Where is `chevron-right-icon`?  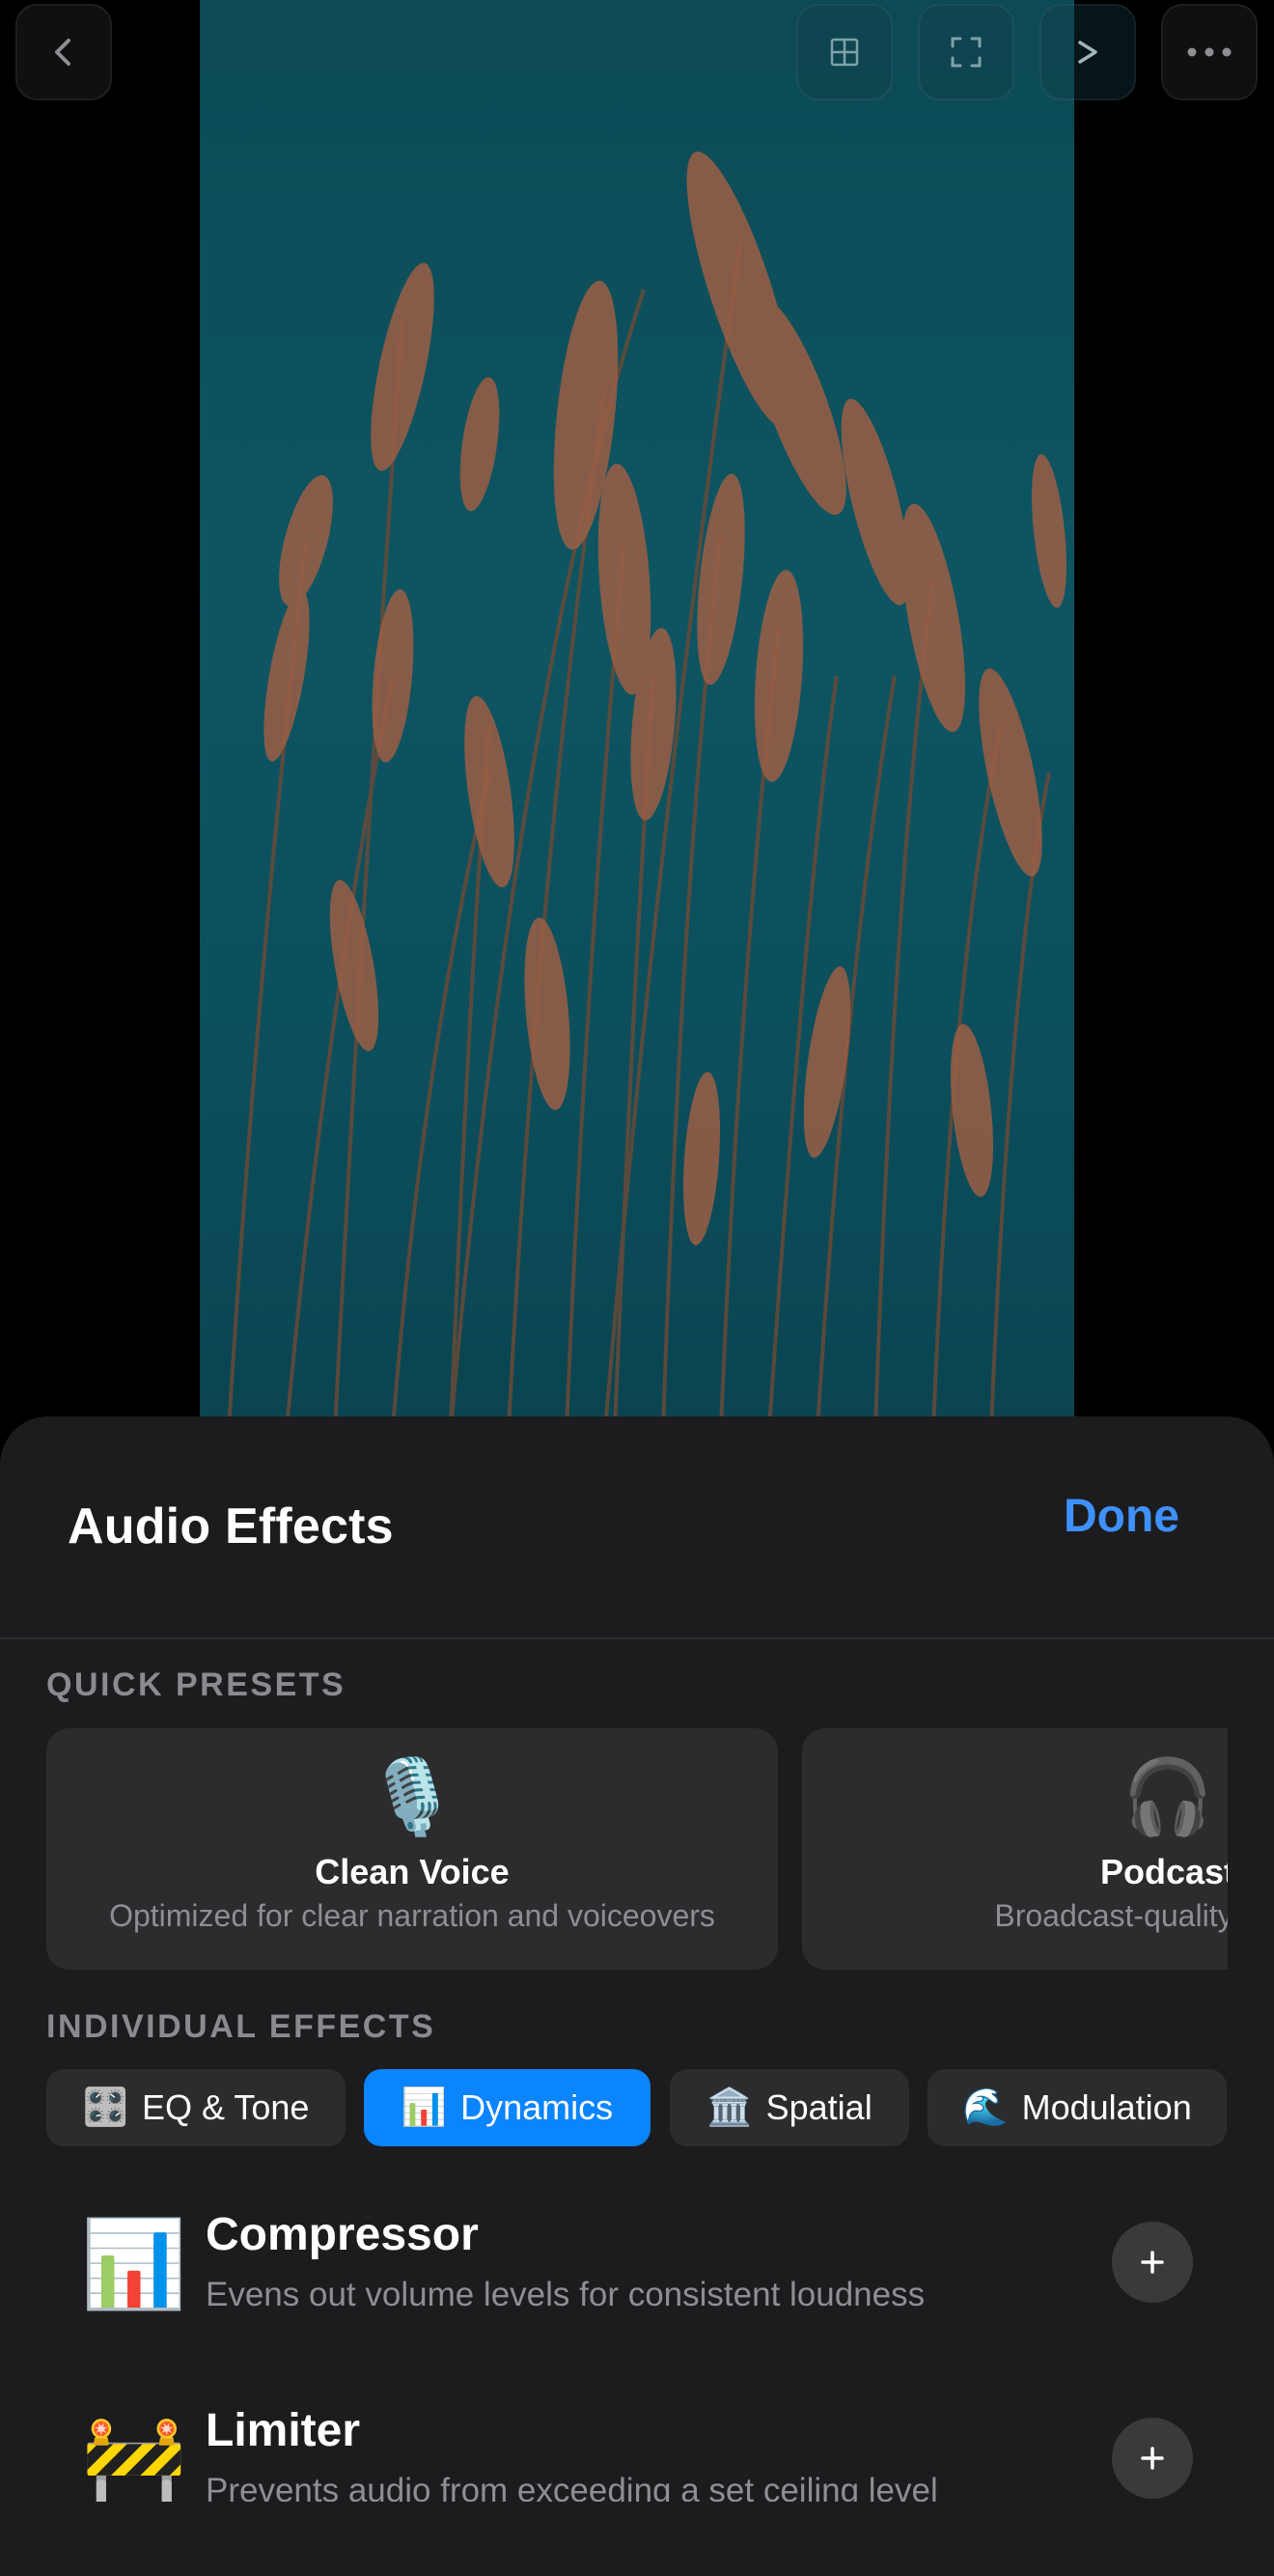
chevron-right-icon is located at coordinates (1087, 53).